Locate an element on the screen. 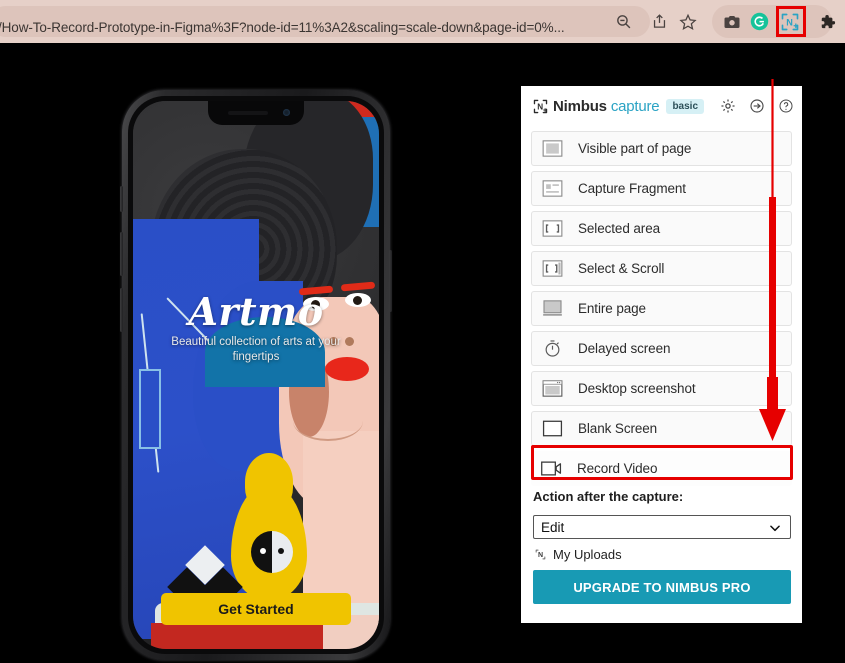 The height and width of the screenshot is (663, 845). menu-item-label: Blank Screen is located at coordinates (618, 428).